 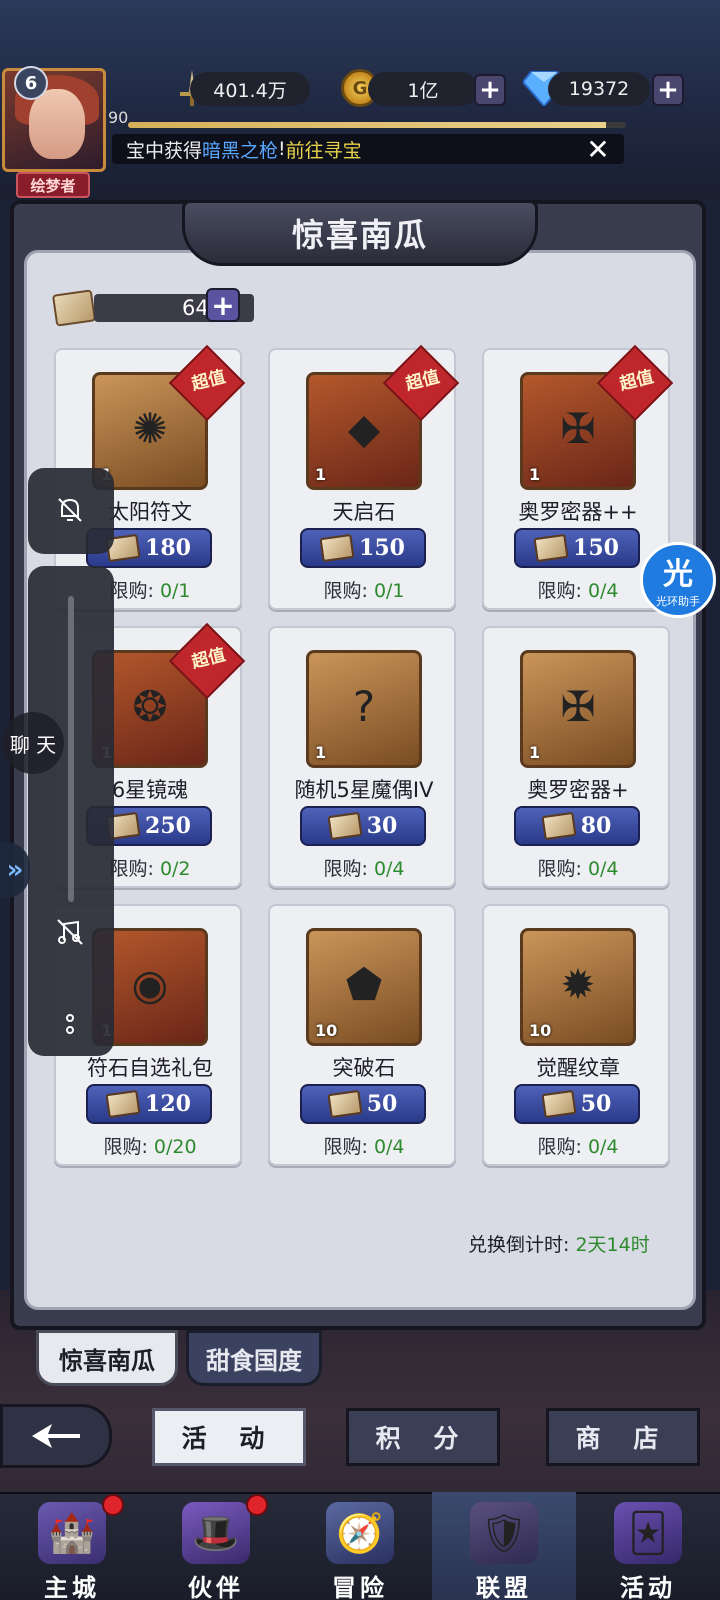 I want to click on exp-value: 90, so click(x=118, y=117).